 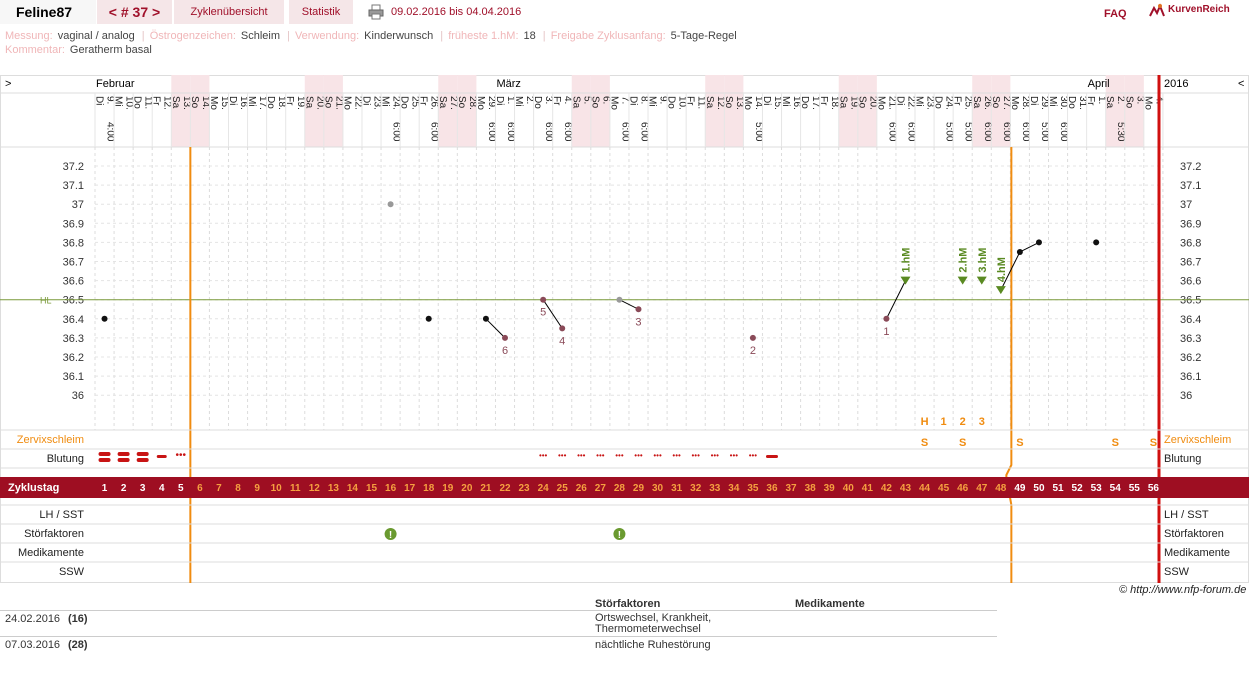 What do you see at coordinates (1190, 301) in the screenshot?
I see `y-tick-label-right: 36.5` at bounding box center [1190, 301].